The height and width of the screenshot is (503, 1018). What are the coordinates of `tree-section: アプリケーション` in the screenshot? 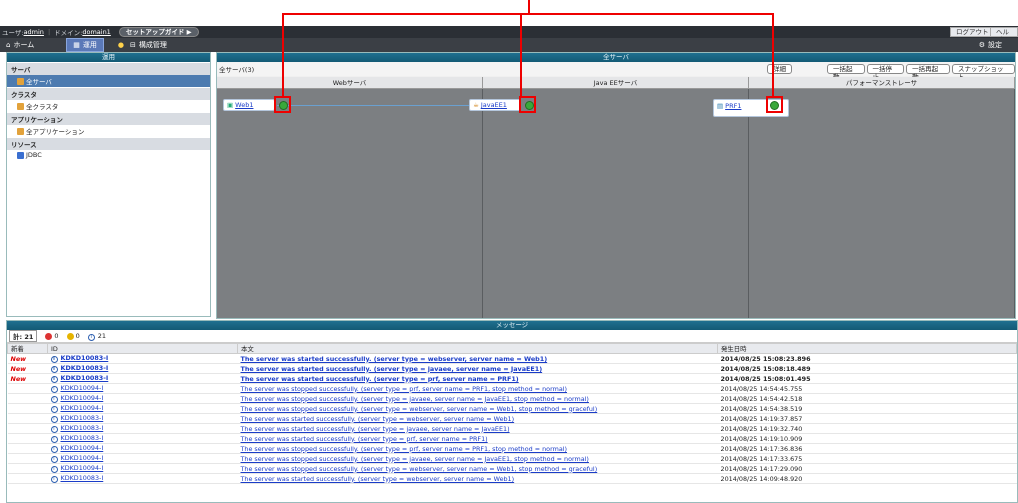 It's located at (108, 119).